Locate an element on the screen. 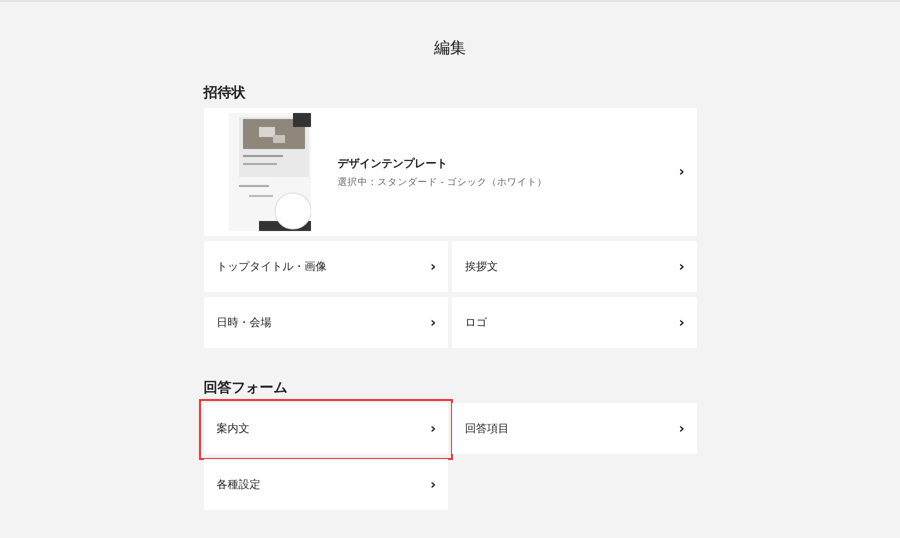 The image size is (900, 538). menu-label: 各種設定 is located at coordinates (238, 484).